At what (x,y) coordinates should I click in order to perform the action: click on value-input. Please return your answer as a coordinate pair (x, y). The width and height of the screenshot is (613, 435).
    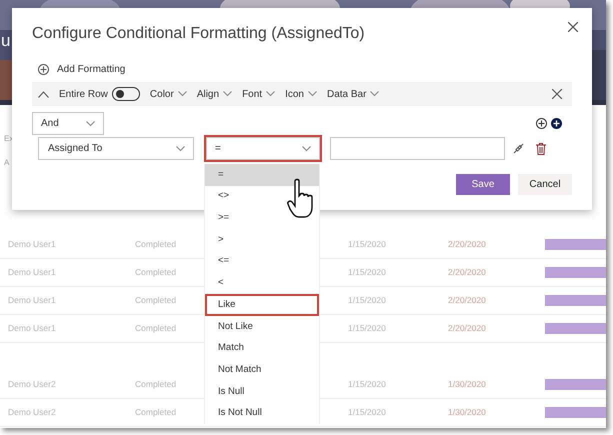
    Looking at the image, I should click on (417, 148).